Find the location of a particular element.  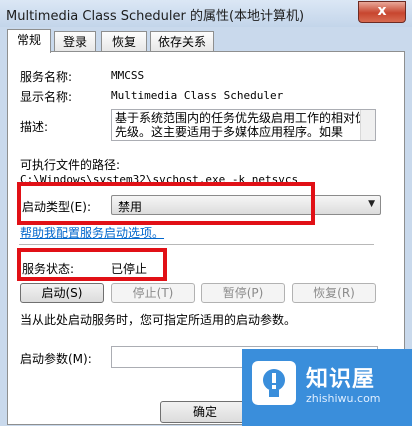

display-name-label: 显示名称: is located at coordinates (46, 97).